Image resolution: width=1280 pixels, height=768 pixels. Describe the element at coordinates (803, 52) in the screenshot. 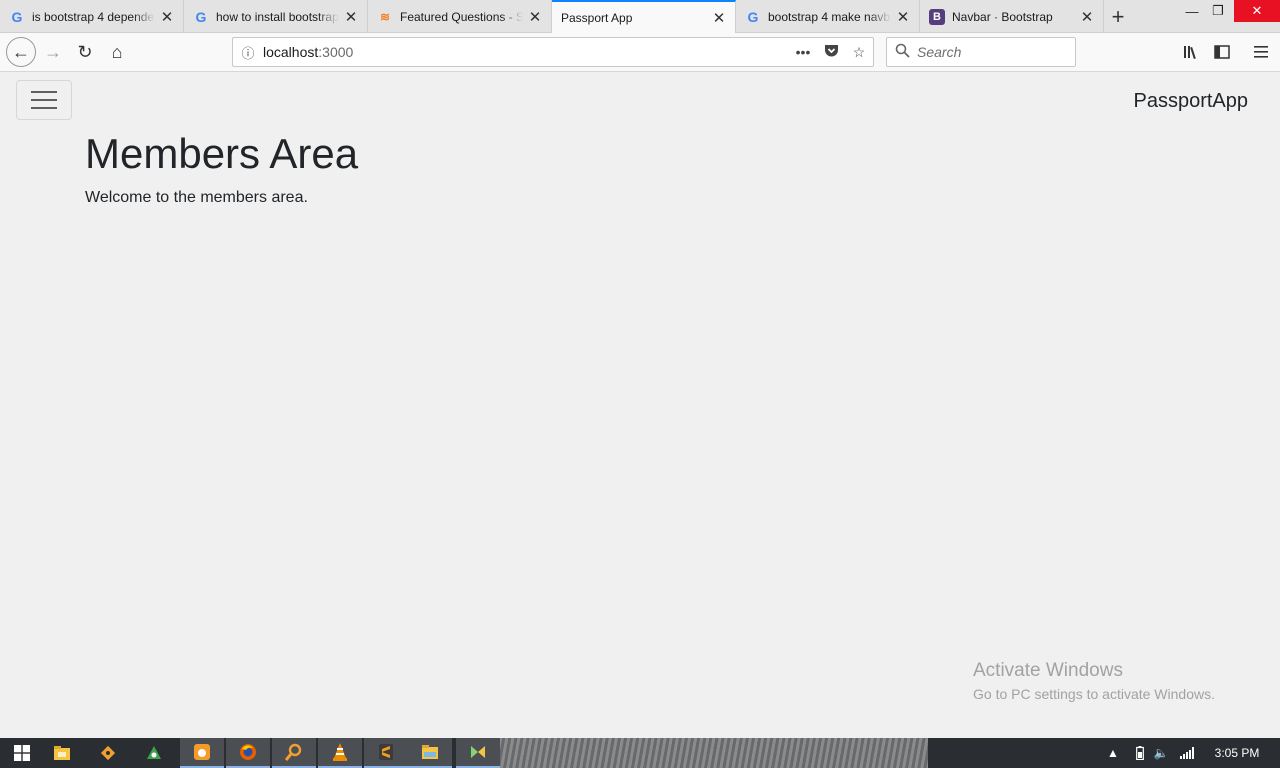

I see `page-actions-icon: •••` at that location.